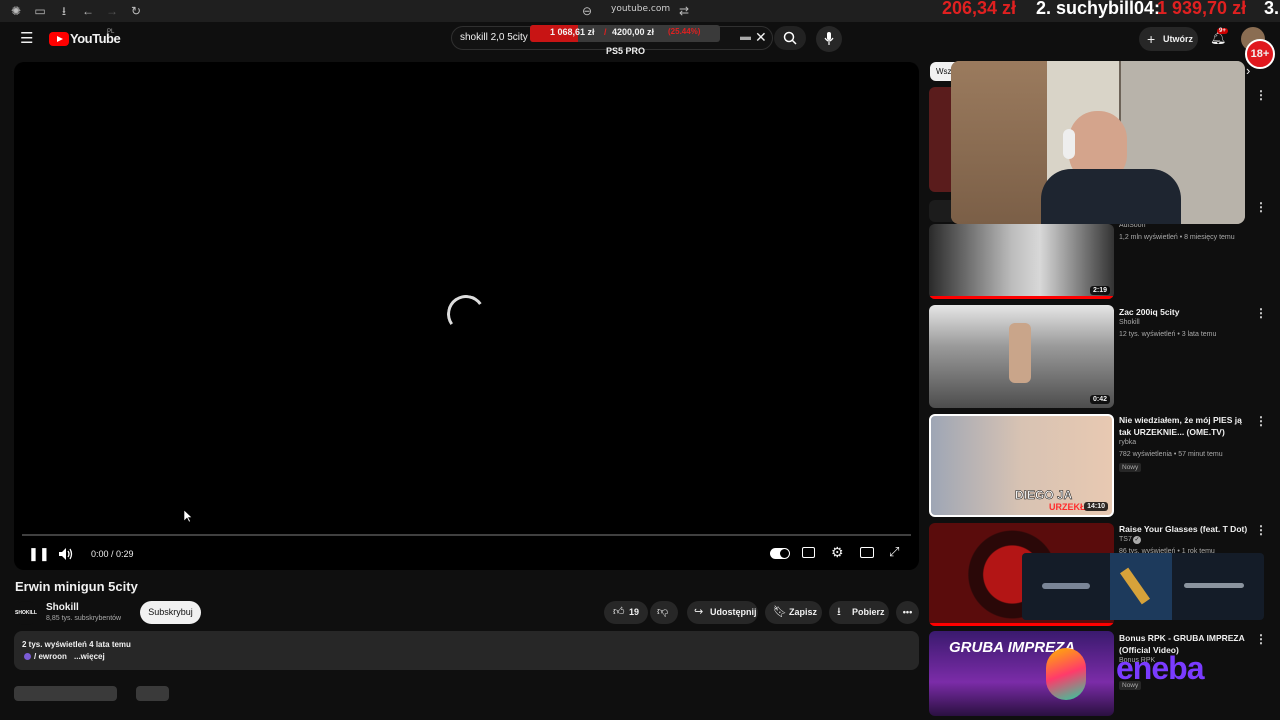  Describe the element at coordinates (640, 9) in the screenshot. I see `address-bar: youtube.com` at that location.